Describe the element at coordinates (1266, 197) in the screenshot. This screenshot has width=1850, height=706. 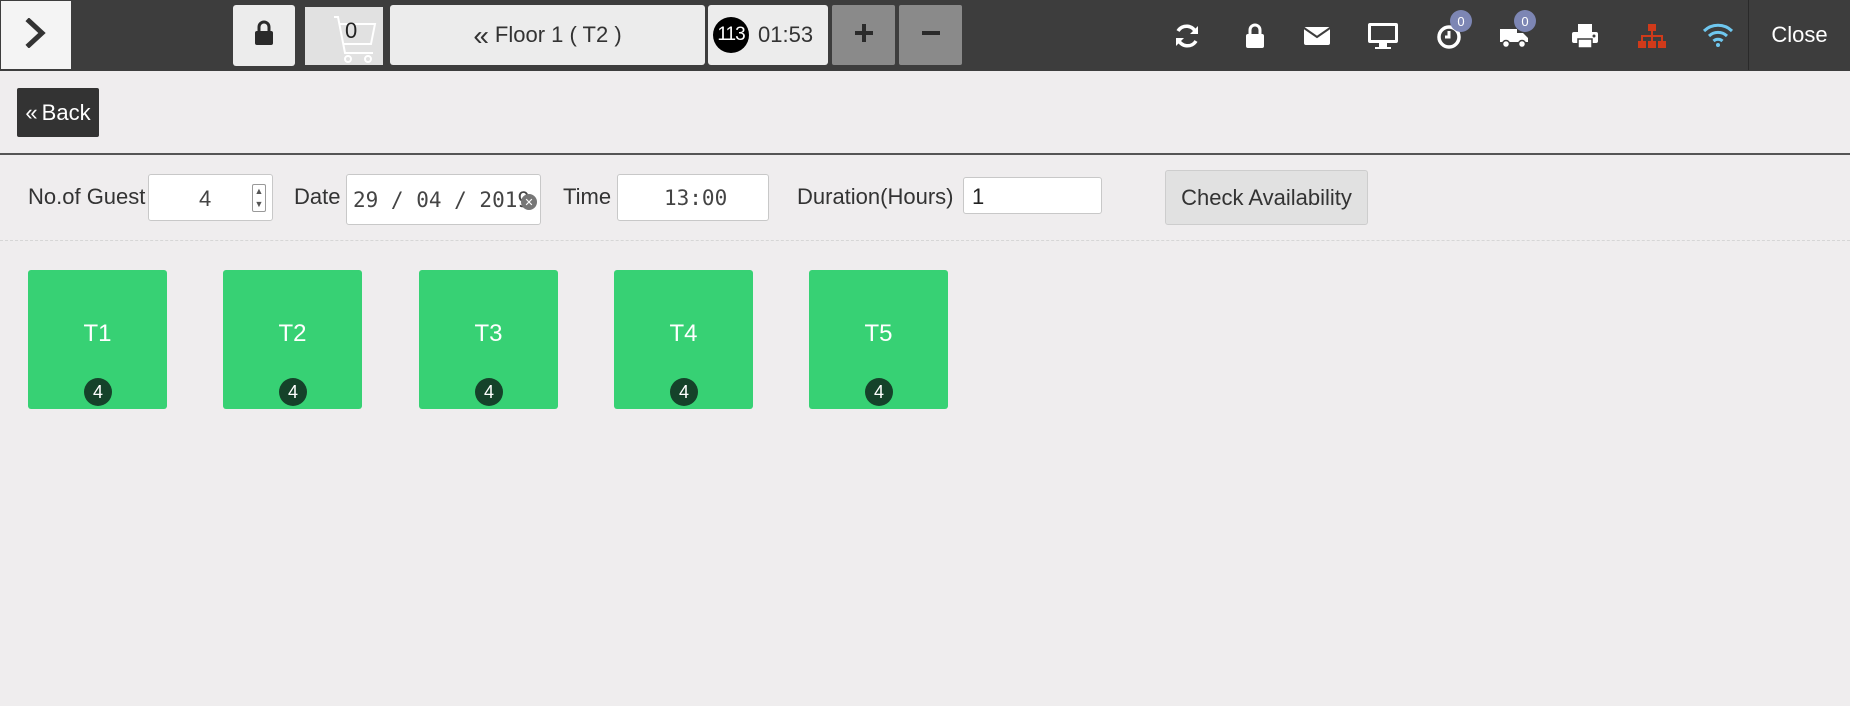
I see `check-availability-button: Check Availability` at that location.